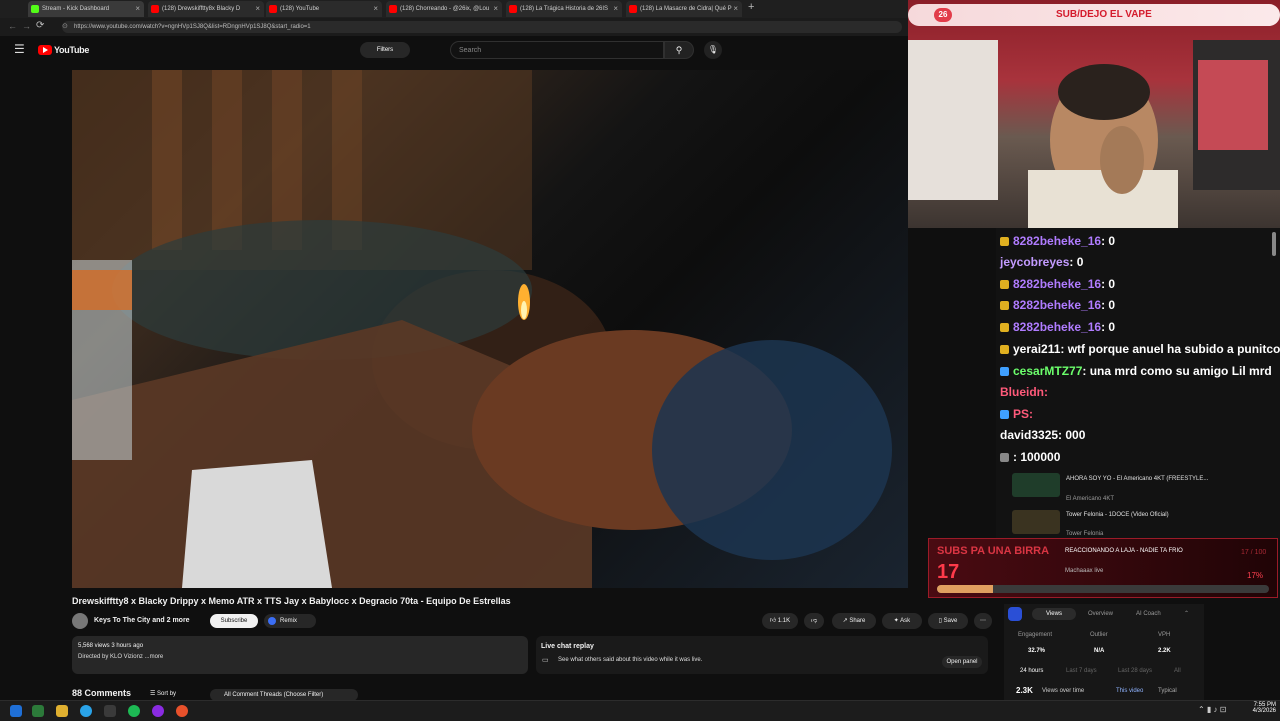  Describe the element at coordinates (557, 50) in the screenshot. I see `search-input: Search` at that location.